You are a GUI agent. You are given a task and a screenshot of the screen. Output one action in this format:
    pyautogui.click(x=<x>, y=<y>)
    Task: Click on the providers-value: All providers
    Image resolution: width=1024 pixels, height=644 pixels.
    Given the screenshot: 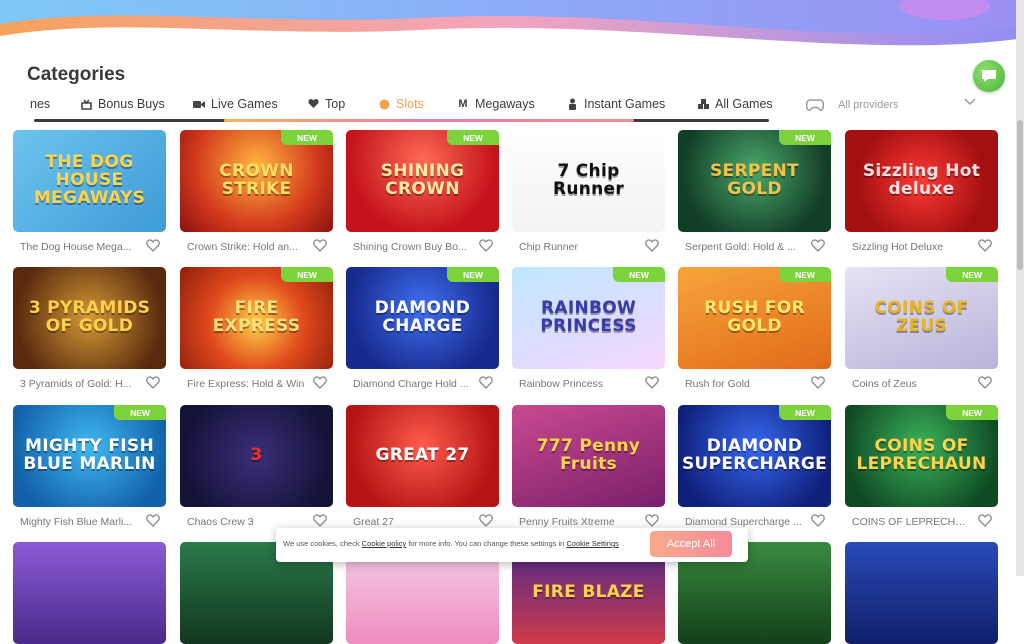 What is the action you would take?
    pyautogui.click(x=868, y=105)
    